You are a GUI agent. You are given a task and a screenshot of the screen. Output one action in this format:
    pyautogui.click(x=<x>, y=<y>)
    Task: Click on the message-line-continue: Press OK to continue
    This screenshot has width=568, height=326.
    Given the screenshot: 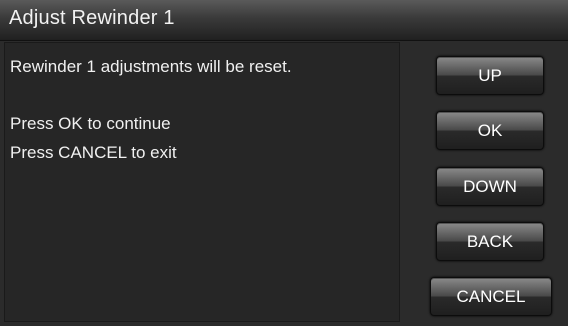 What is the action you would take?
    pyautogui.click(x=90, y=123)
    